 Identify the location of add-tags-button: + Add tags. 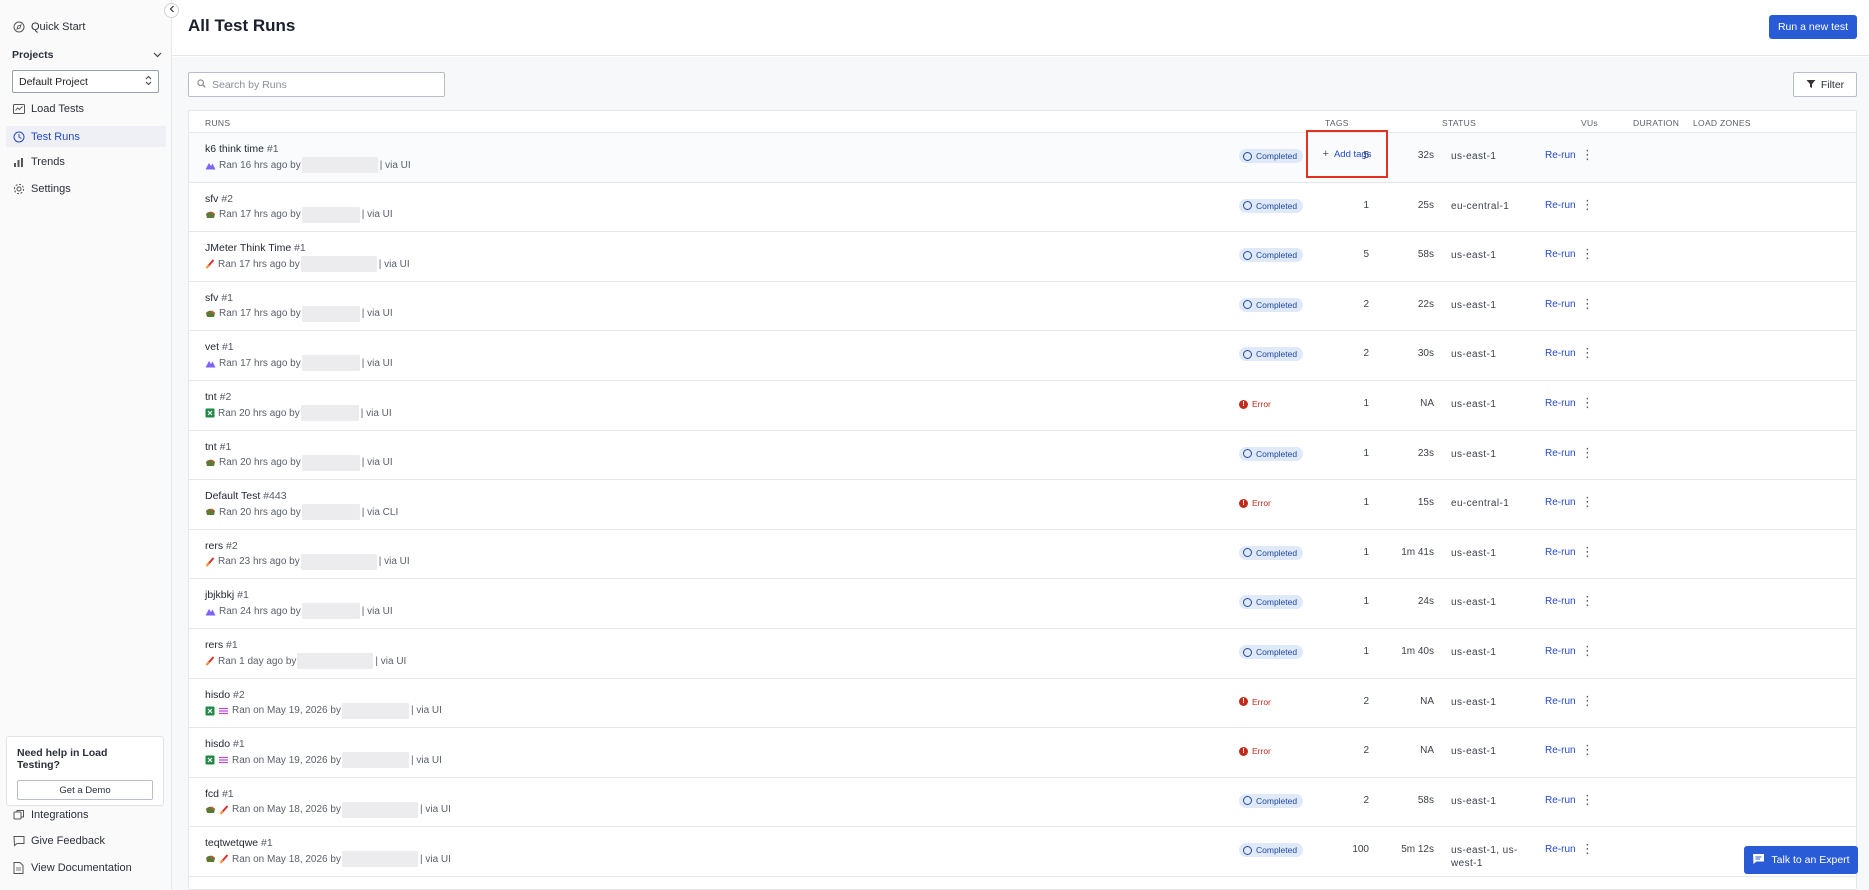
(1347, 154).